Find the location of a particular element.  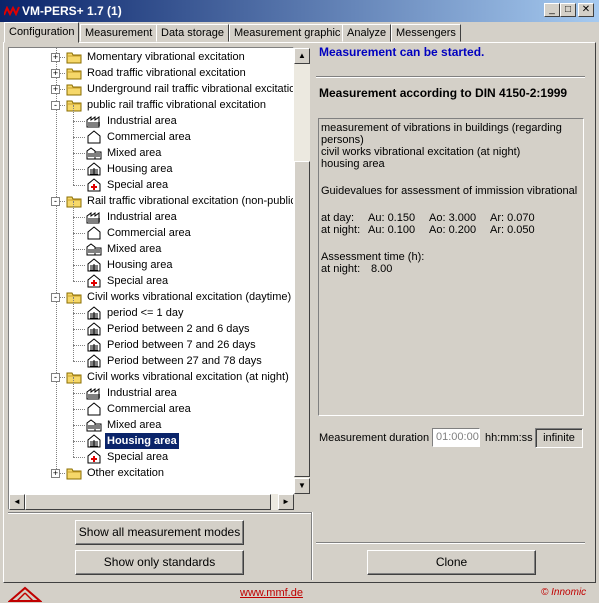

scroll-thumb is located at coordinates (302, 319).